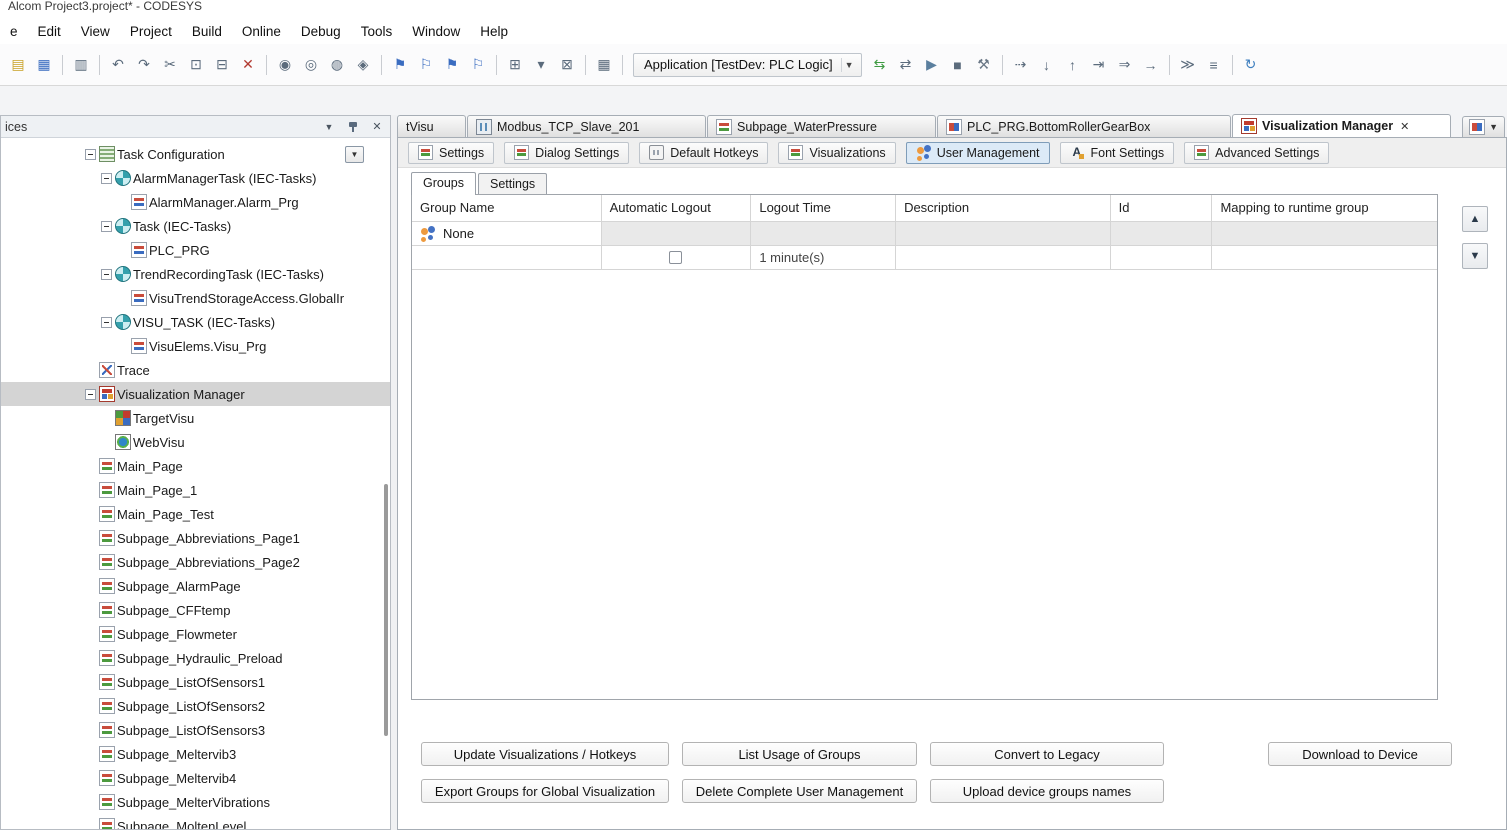 The image size is (1507, 830). What do you see at coordinates (1161, 258) in the screenshot?
I see `id-cell` at bounding box center [1161, 258].